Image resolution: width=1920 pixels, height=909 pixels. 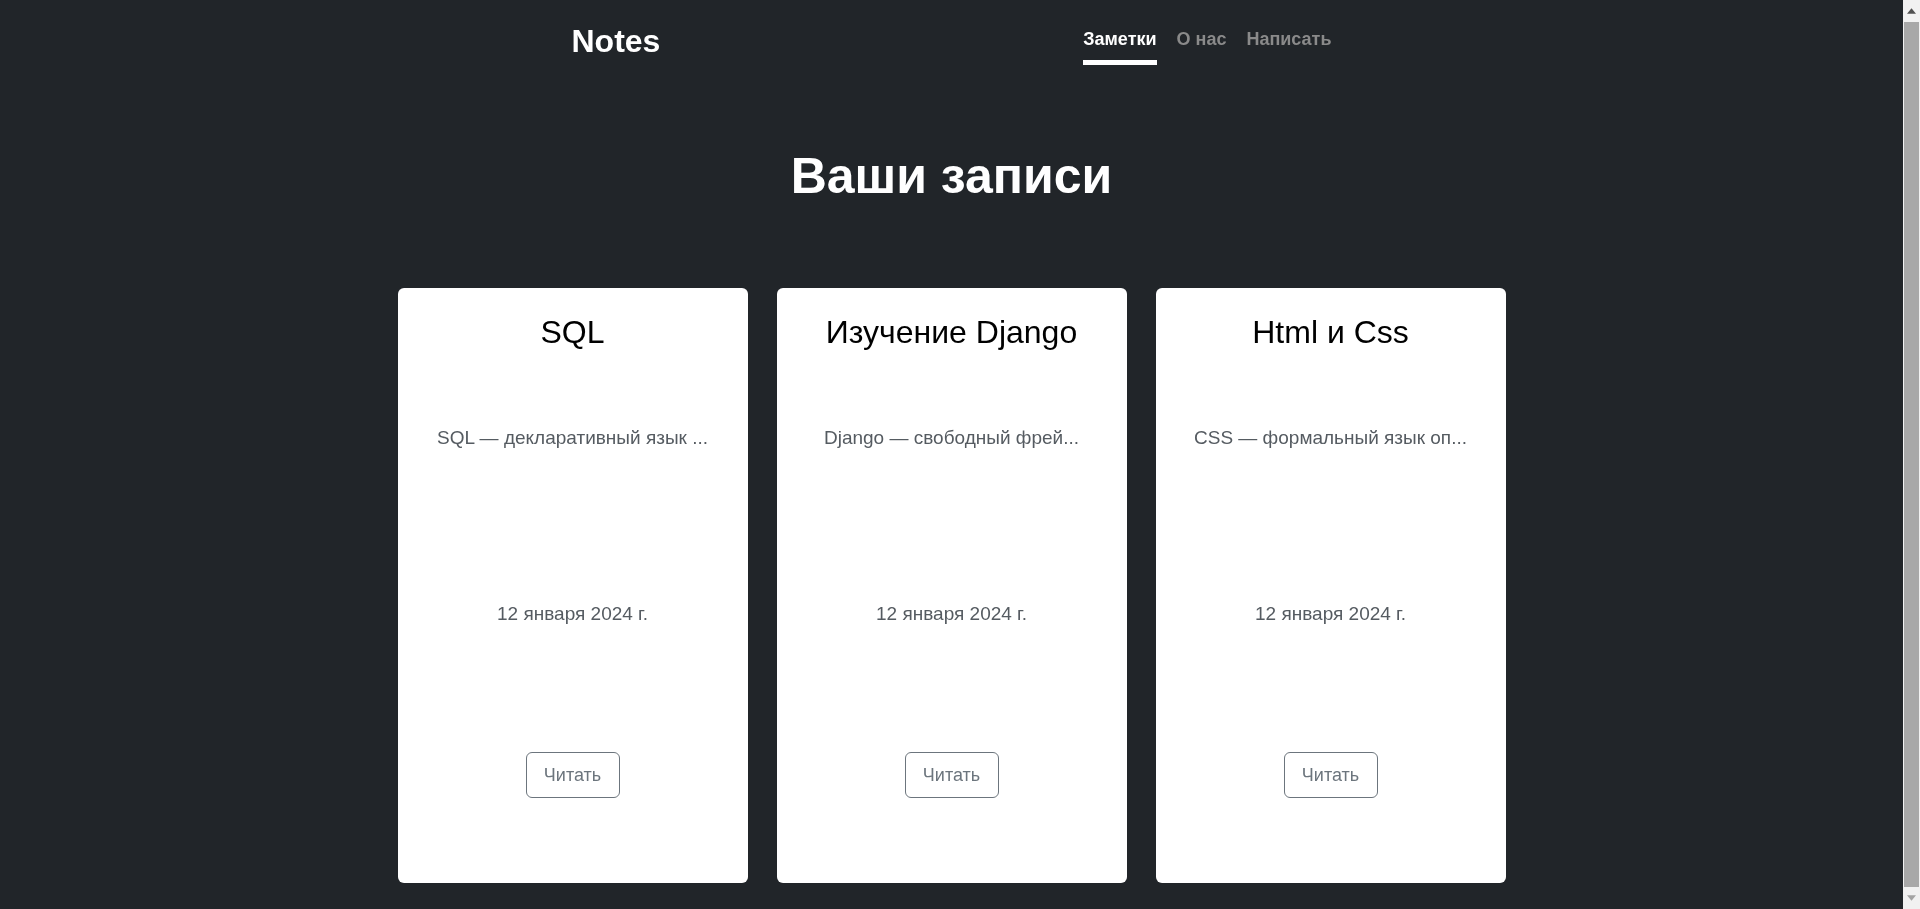 What do you see at coordinates (1911, 11) in the screenshot?
I see `scroll-up-icon` at bounding box center [1911, 11].